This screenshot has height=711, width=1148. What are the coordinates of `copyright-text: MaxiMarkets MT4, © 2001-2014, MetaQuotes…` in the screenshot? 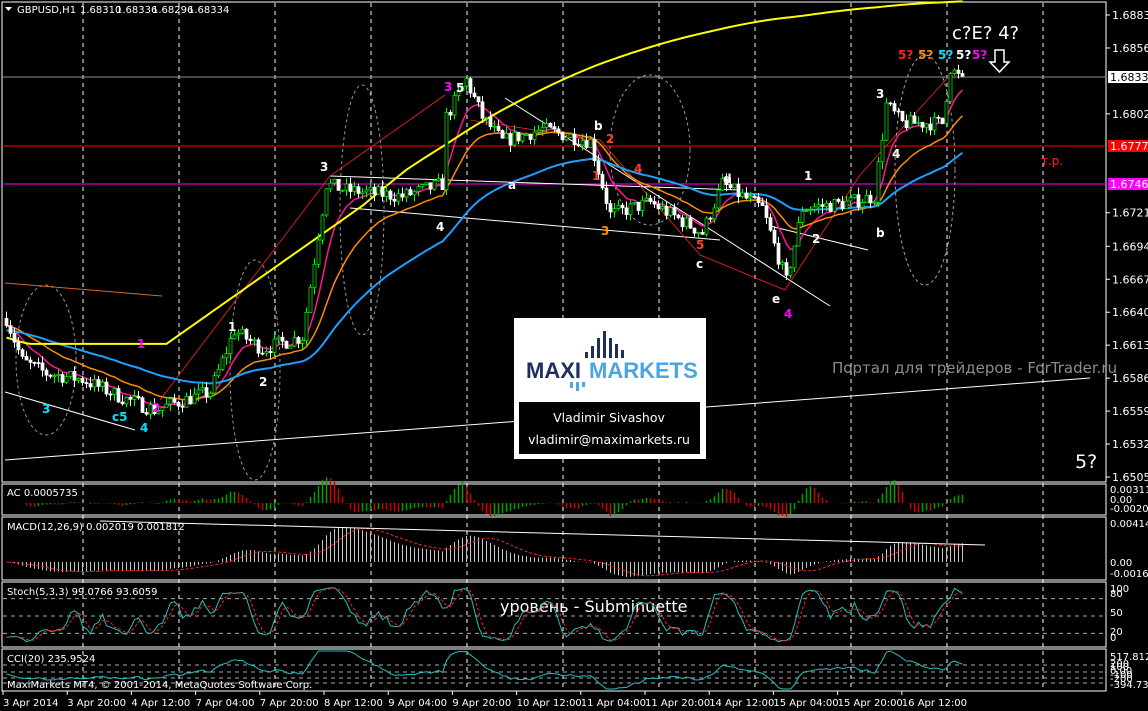 It's located at (159, 685).